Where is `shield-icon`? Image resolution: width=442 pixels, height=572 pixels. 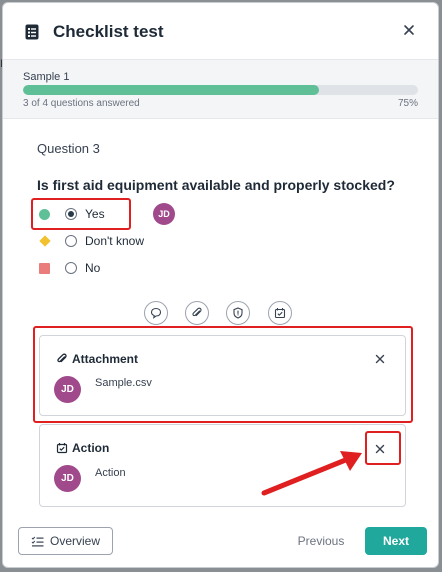 shield-icon is located at coordinates (238, 313).